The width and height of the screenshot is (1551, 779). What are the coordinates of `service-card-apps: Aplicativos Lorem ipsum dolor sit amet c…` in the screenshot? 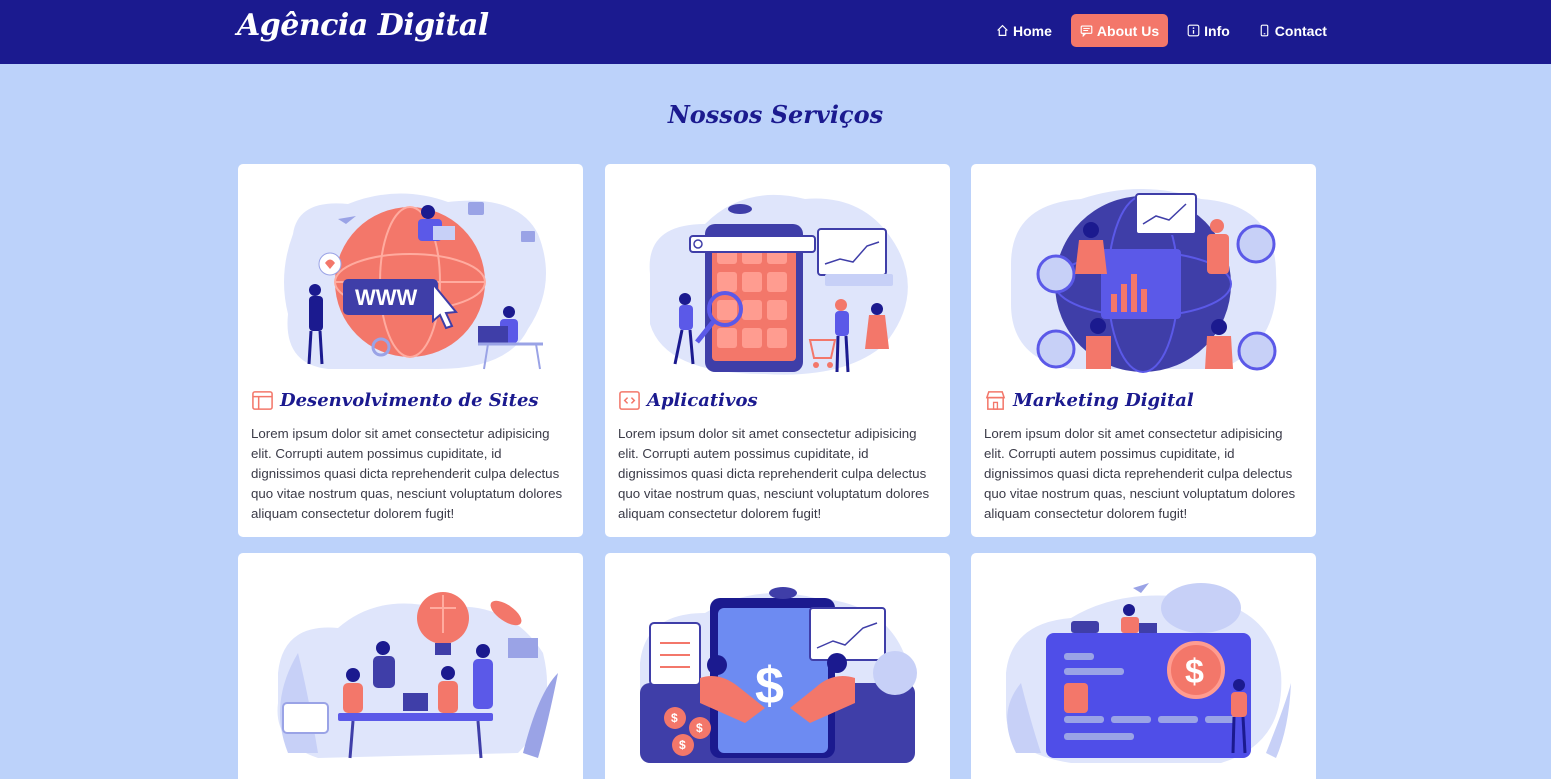 It's located at (777, 350).